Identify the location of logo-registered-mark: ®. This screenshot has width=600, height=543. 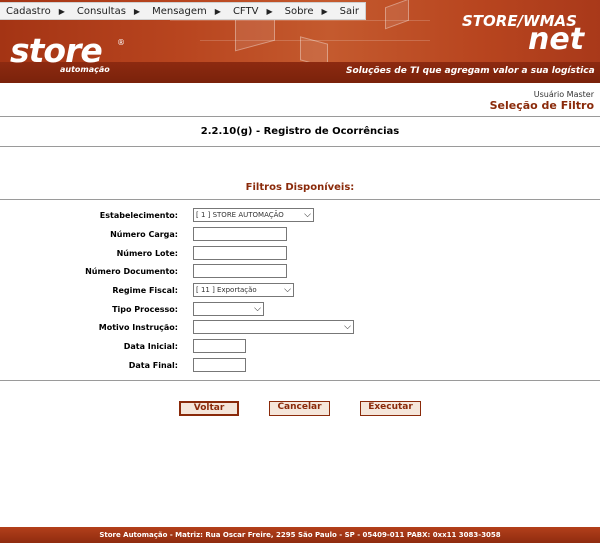
(121, 42).